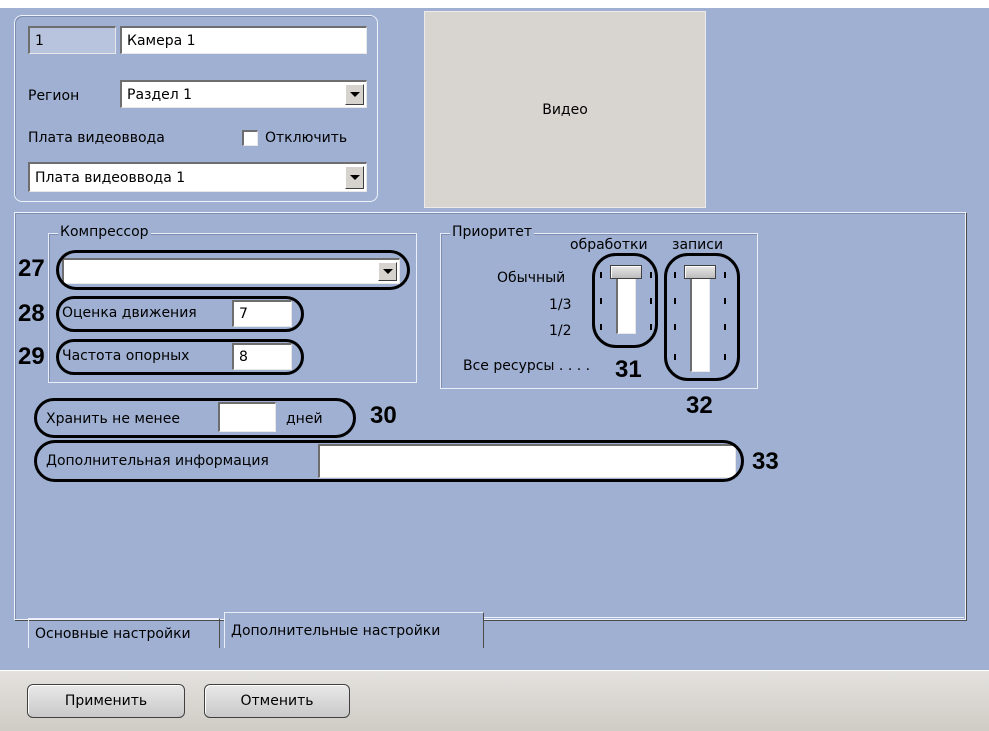  Describe the element at coordinates (243, 357) in the screenshot. I see `keyframe-value: 8` at that location.